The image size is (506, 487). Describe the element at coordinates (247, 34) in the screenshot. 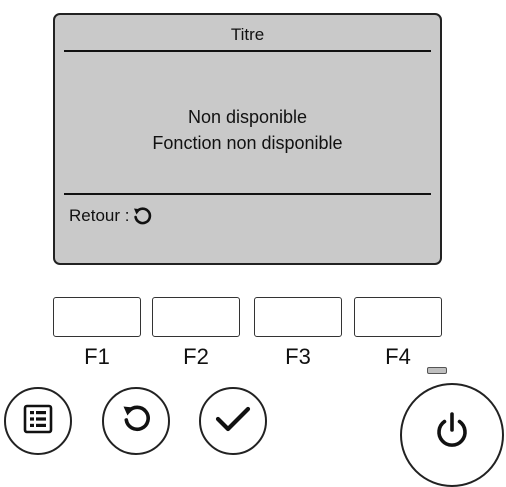

I see `screen-title: Titre` at that location.